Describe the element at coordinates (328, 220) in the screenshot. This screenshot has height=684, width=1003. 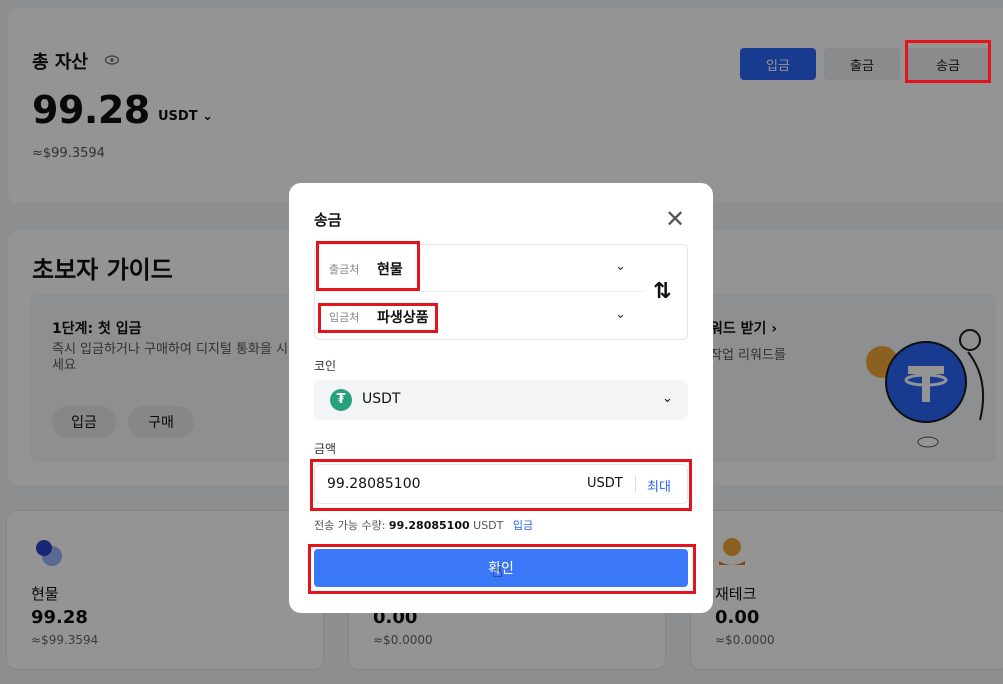
I see `modal-title: 송금` at that location.